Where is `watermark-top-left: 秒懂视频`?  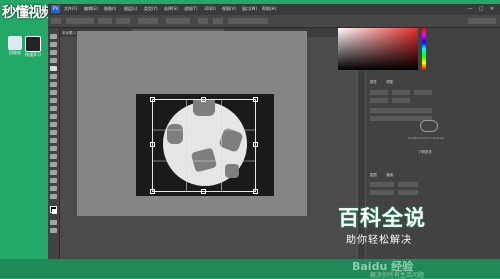
watermark-top-left: 秒懂视频 is located at coordinates (28, 13).